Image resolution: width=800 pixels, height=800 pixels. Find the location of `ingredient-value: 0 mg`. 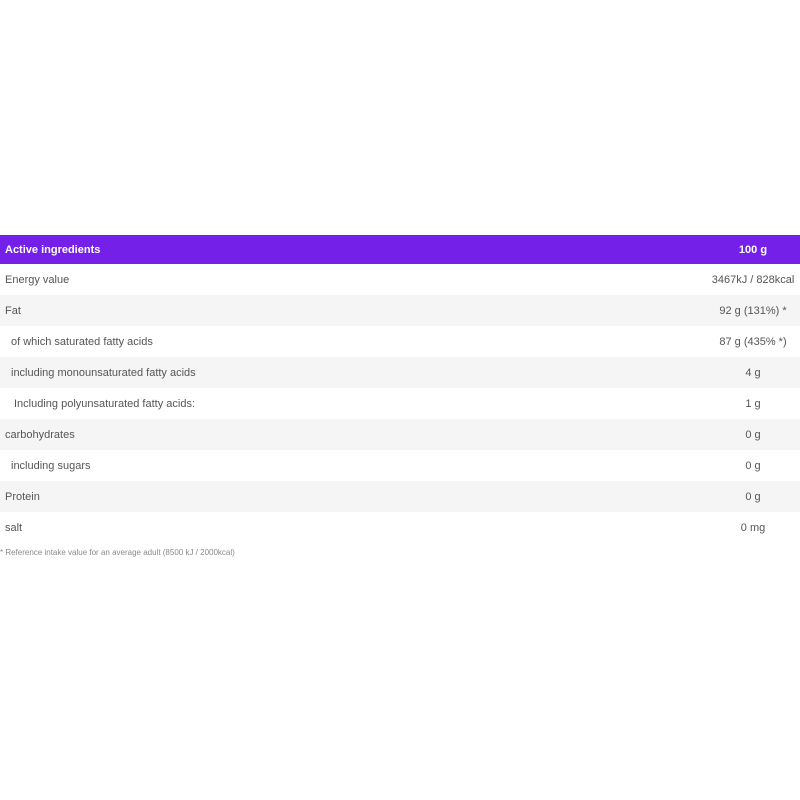

ingredient-value: 0 mg is located at coordinates (750, 527).